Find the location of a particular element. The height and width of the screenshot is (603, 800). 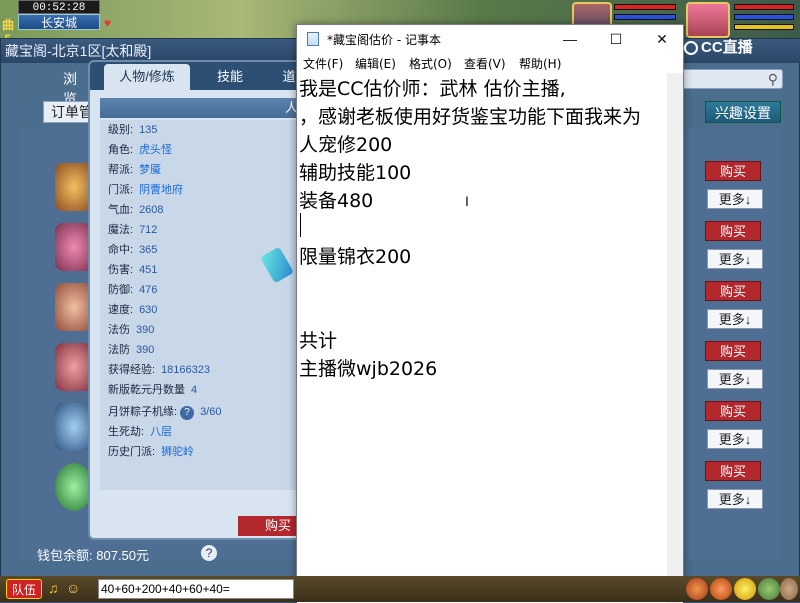

stat-row: 角色: 虎头怪 is located at coordinates (199, 150).